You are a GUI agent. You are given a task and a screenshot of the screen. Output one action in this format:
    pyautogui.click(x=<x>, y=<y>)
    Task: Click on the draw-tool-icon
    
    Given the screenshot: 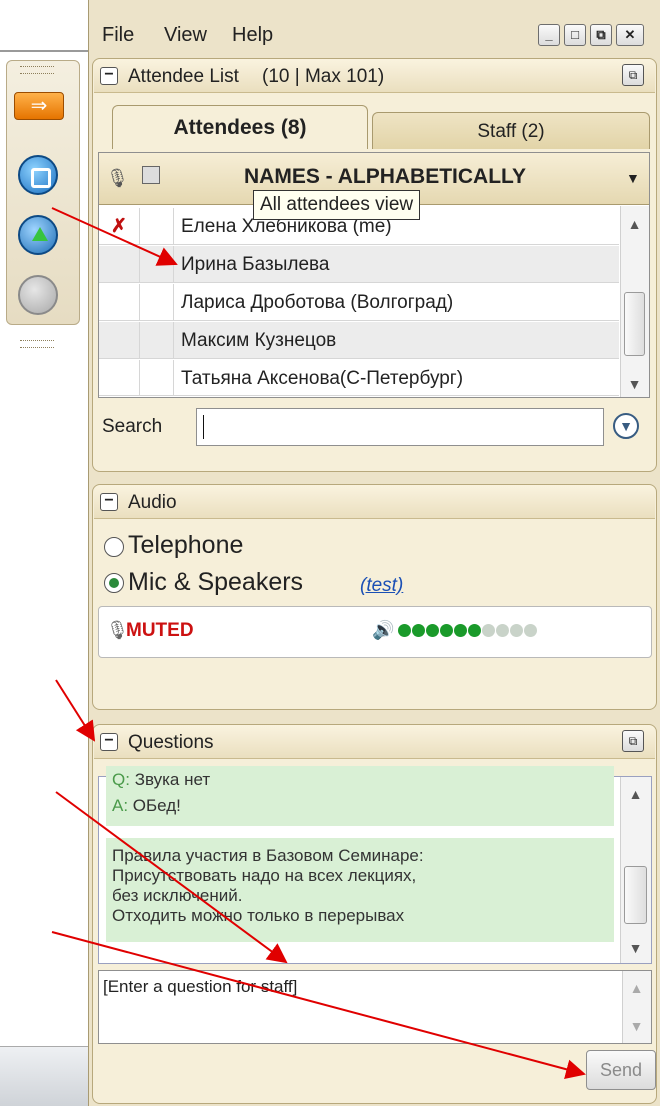 What is the action you would take?
    pyautogui.click(x=38, y=295)
    